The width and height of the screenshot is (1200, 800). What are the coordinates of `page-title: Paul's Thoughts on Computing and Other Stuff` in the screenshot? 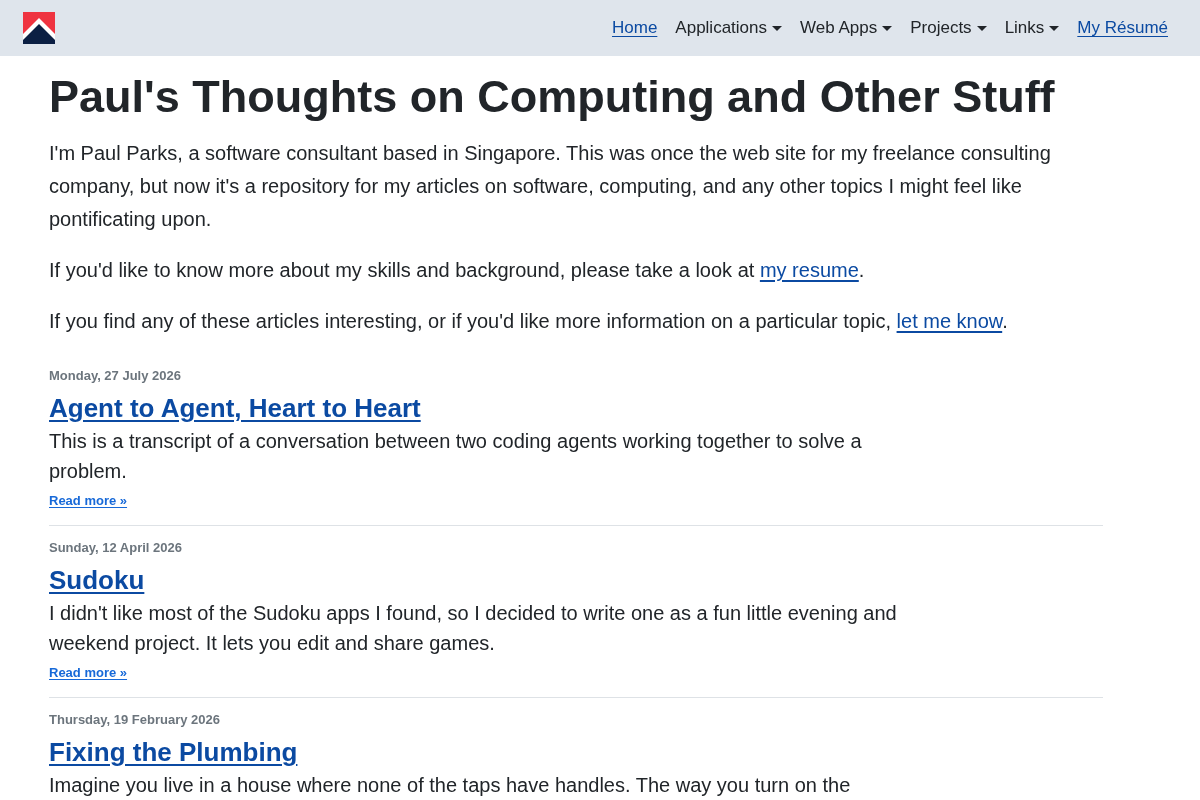 It's located at (552, 97).